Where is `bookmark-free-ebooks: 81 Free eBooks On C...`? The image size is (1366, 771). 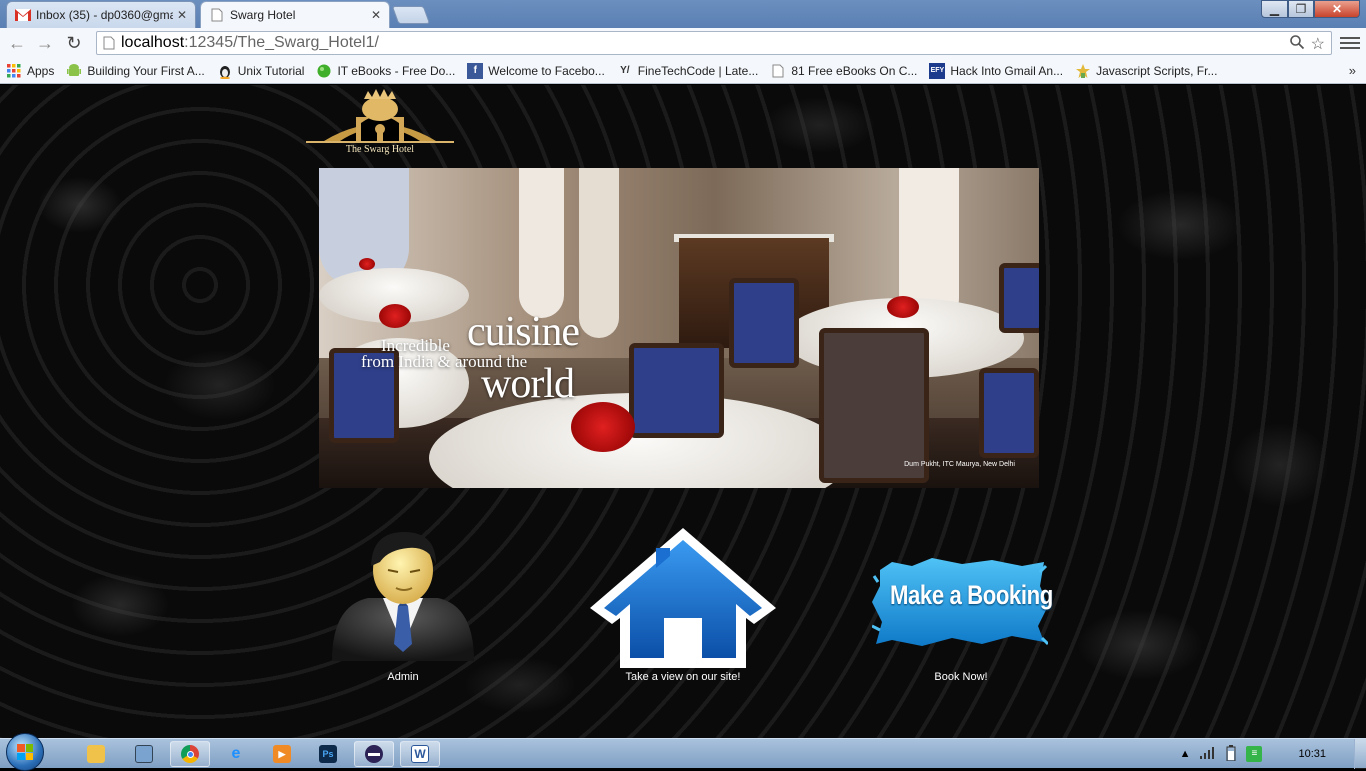 bookmark-free-ebooks: 81 Free eBooks On C... is located at coordinates (843, 71).